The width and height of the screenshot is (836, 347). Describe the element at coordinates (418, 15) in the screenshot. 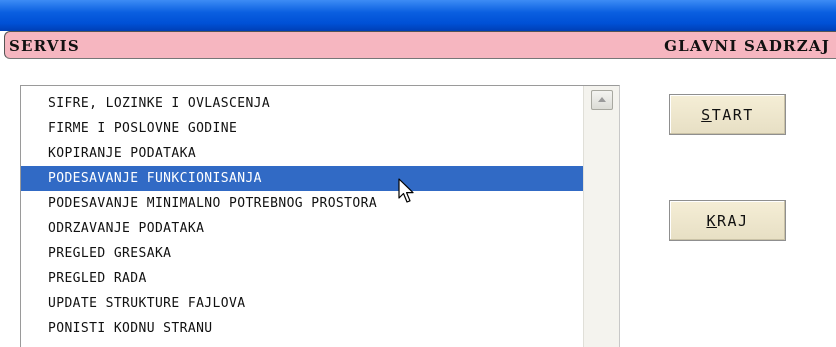

I see `window-titlebar` at that location.